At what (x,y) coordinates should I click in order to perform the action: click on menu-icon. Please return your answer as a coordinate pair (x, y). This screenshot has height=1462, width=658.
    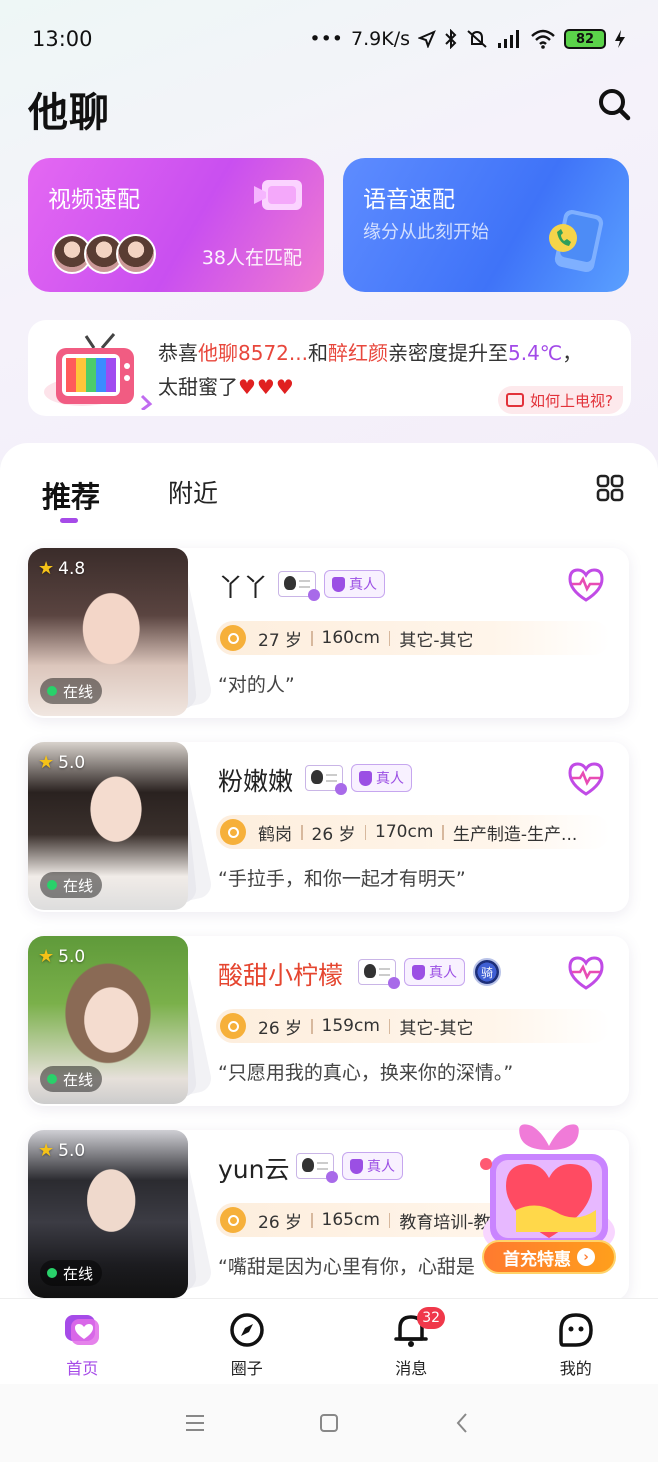
    Looking at the image, I should click on (195, 1423).